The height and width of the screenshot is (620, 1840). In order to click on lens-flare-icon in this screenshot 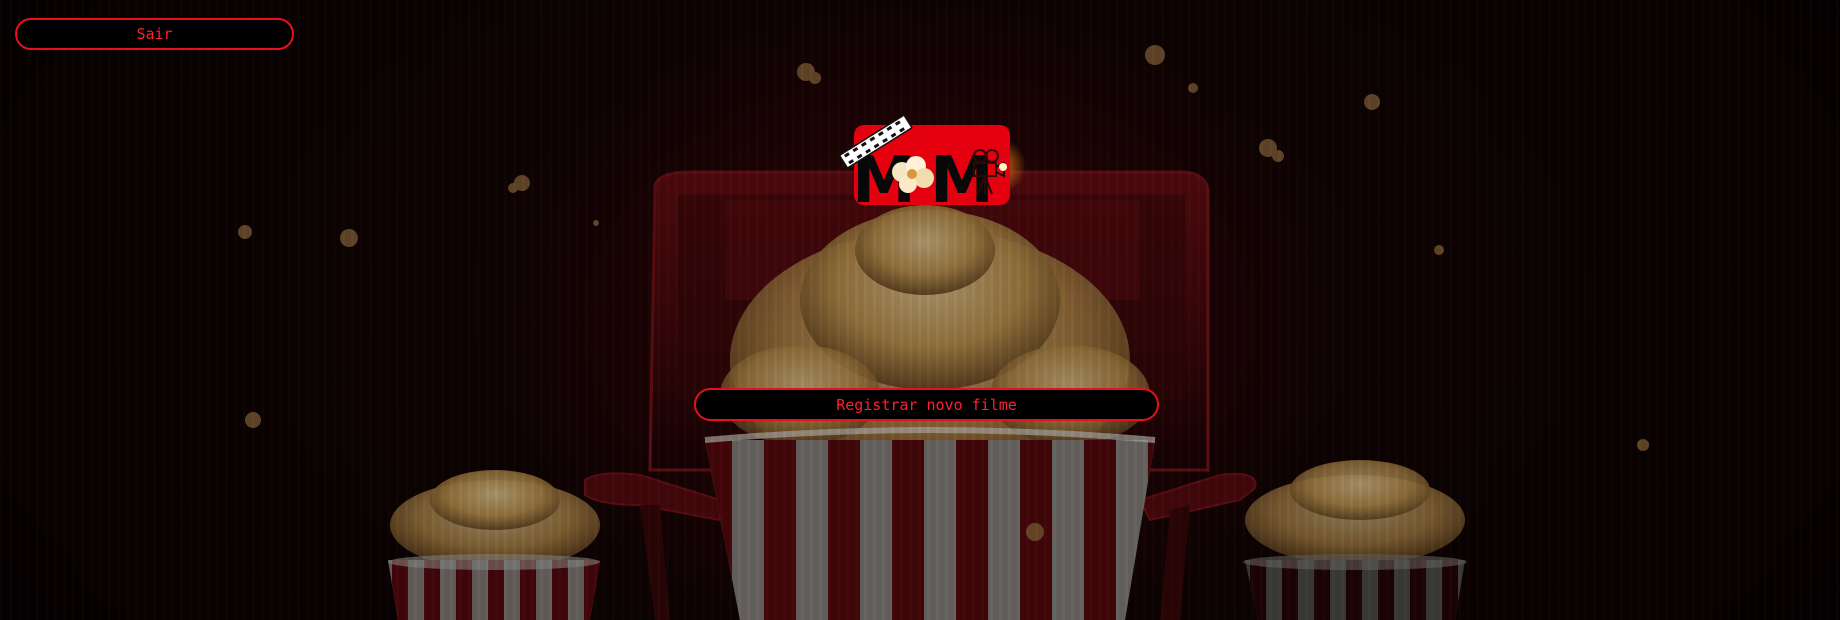, I will do `click(1003, 167)`.